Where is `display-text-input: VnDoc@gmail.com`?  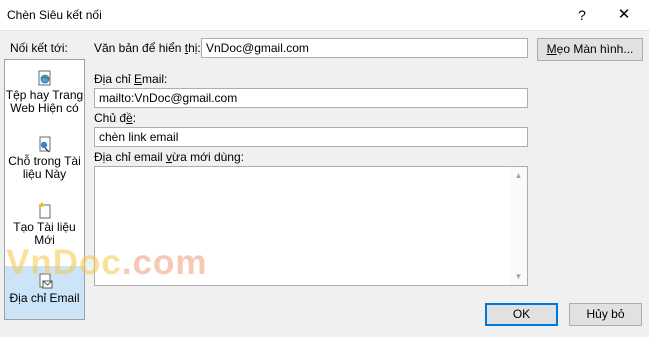 display-text-input: VnDoc@gmail.com is located at coordinates (364, 48).